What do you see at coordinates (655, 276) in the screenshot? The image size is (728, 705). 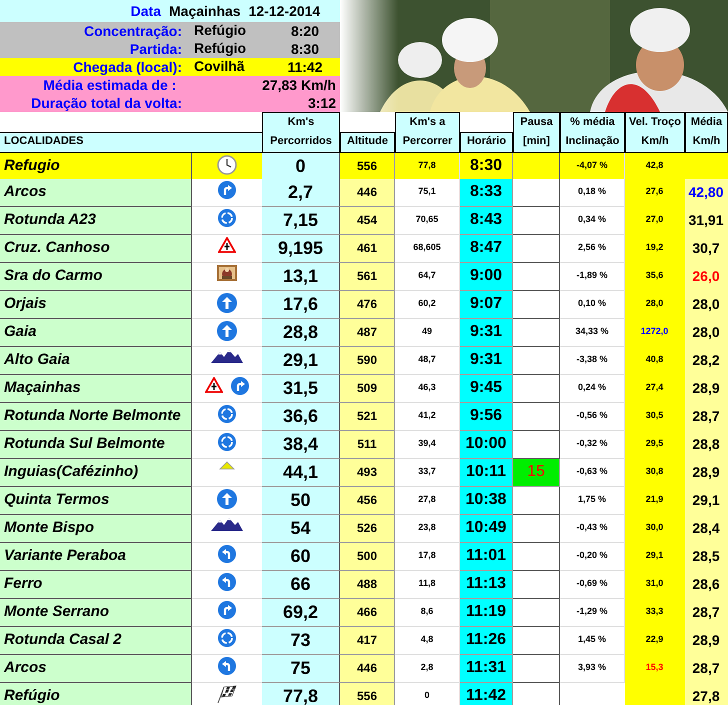 I see `speed-cell: 35,6` at bounding box center [655, 276].